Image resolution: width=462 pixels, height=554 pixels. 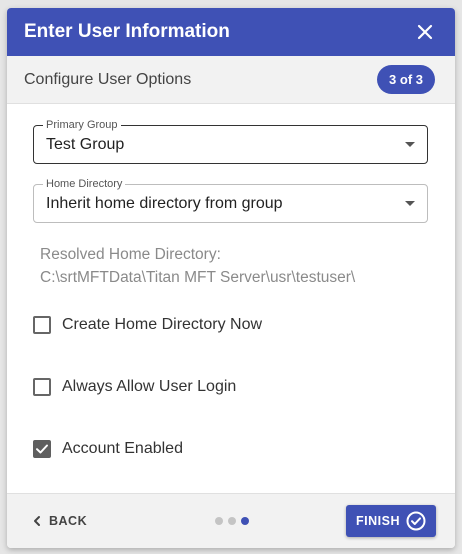 I want to click on always-allow-login-checkbox: Always Allow User Login, so click(x=230, y=387).